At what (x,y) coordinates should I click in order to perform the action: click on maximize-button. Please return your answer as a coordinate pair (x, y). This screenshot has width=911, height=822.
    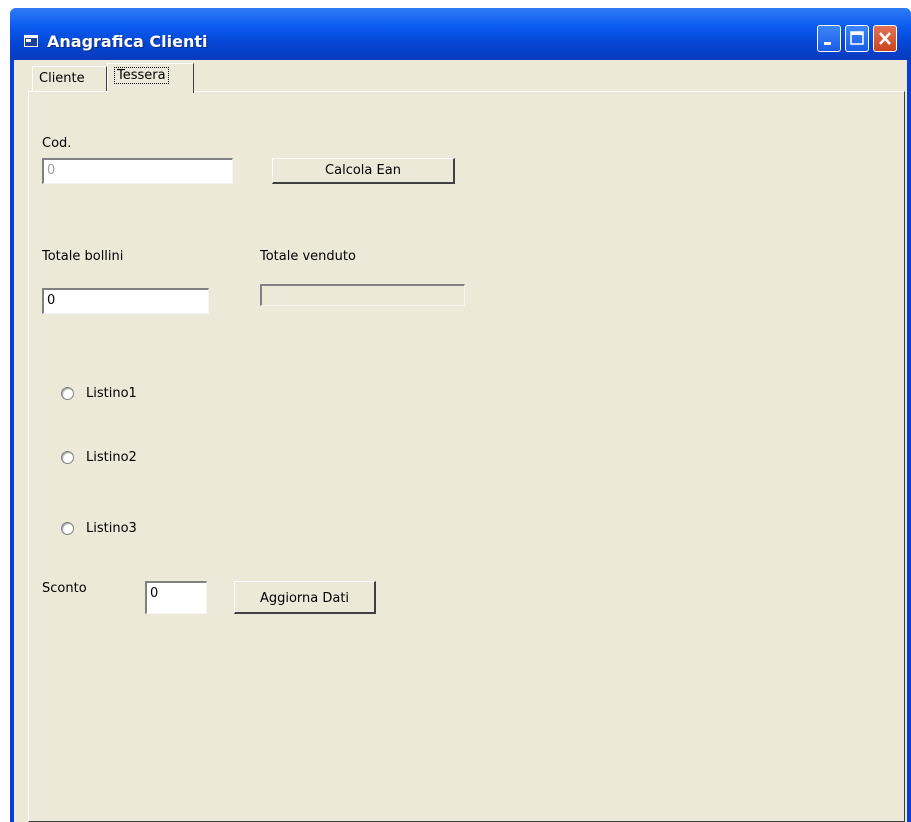
    Looking at the image, I should click on (857, 38).